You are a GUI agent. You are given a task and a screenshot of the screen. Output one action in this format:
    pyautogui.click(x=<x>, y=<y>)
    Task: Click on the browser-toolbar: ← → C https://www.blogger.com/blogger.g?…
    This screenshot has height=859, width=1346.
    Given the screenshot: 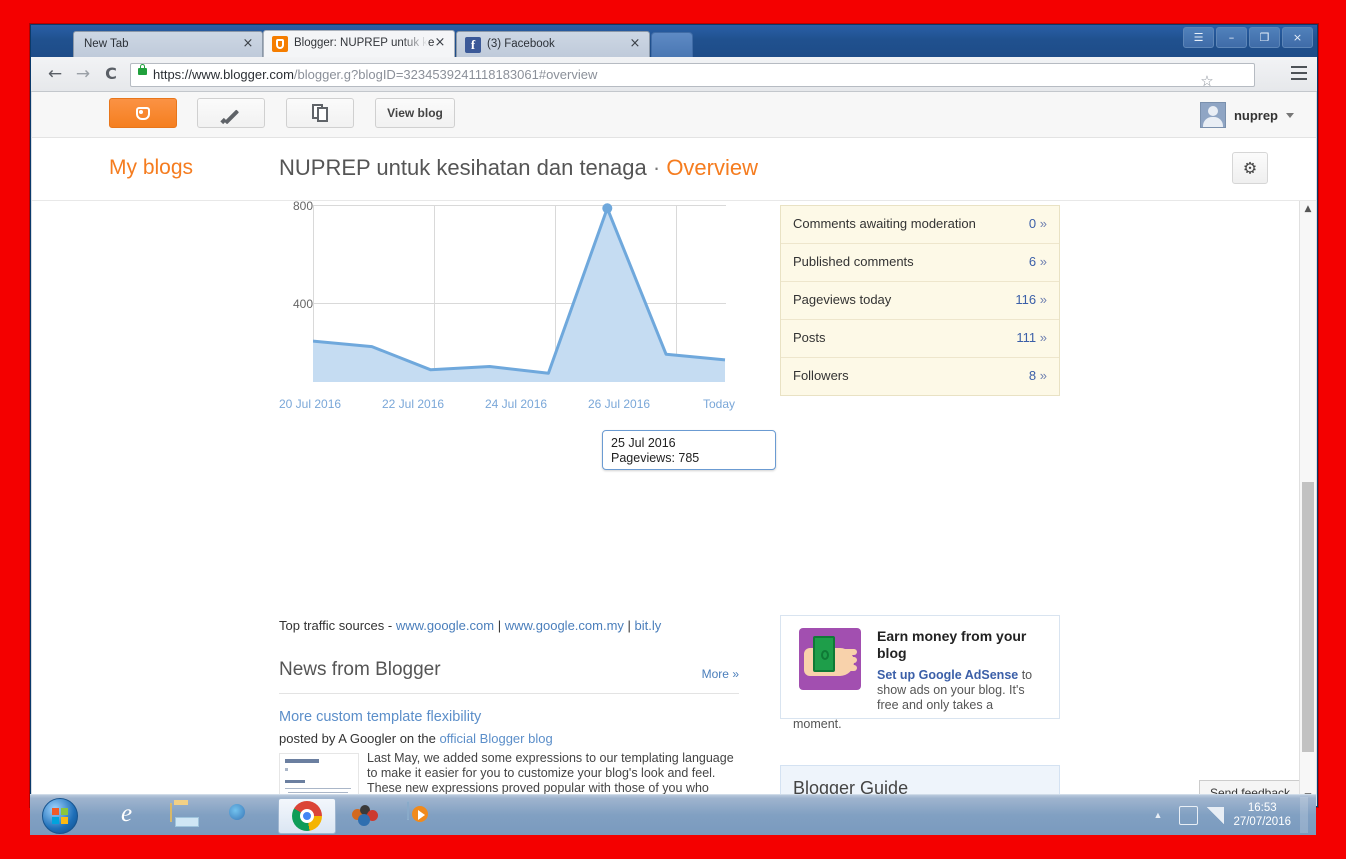 What is the action you would take?
    pyautogui.click(x=674, y=74)
    